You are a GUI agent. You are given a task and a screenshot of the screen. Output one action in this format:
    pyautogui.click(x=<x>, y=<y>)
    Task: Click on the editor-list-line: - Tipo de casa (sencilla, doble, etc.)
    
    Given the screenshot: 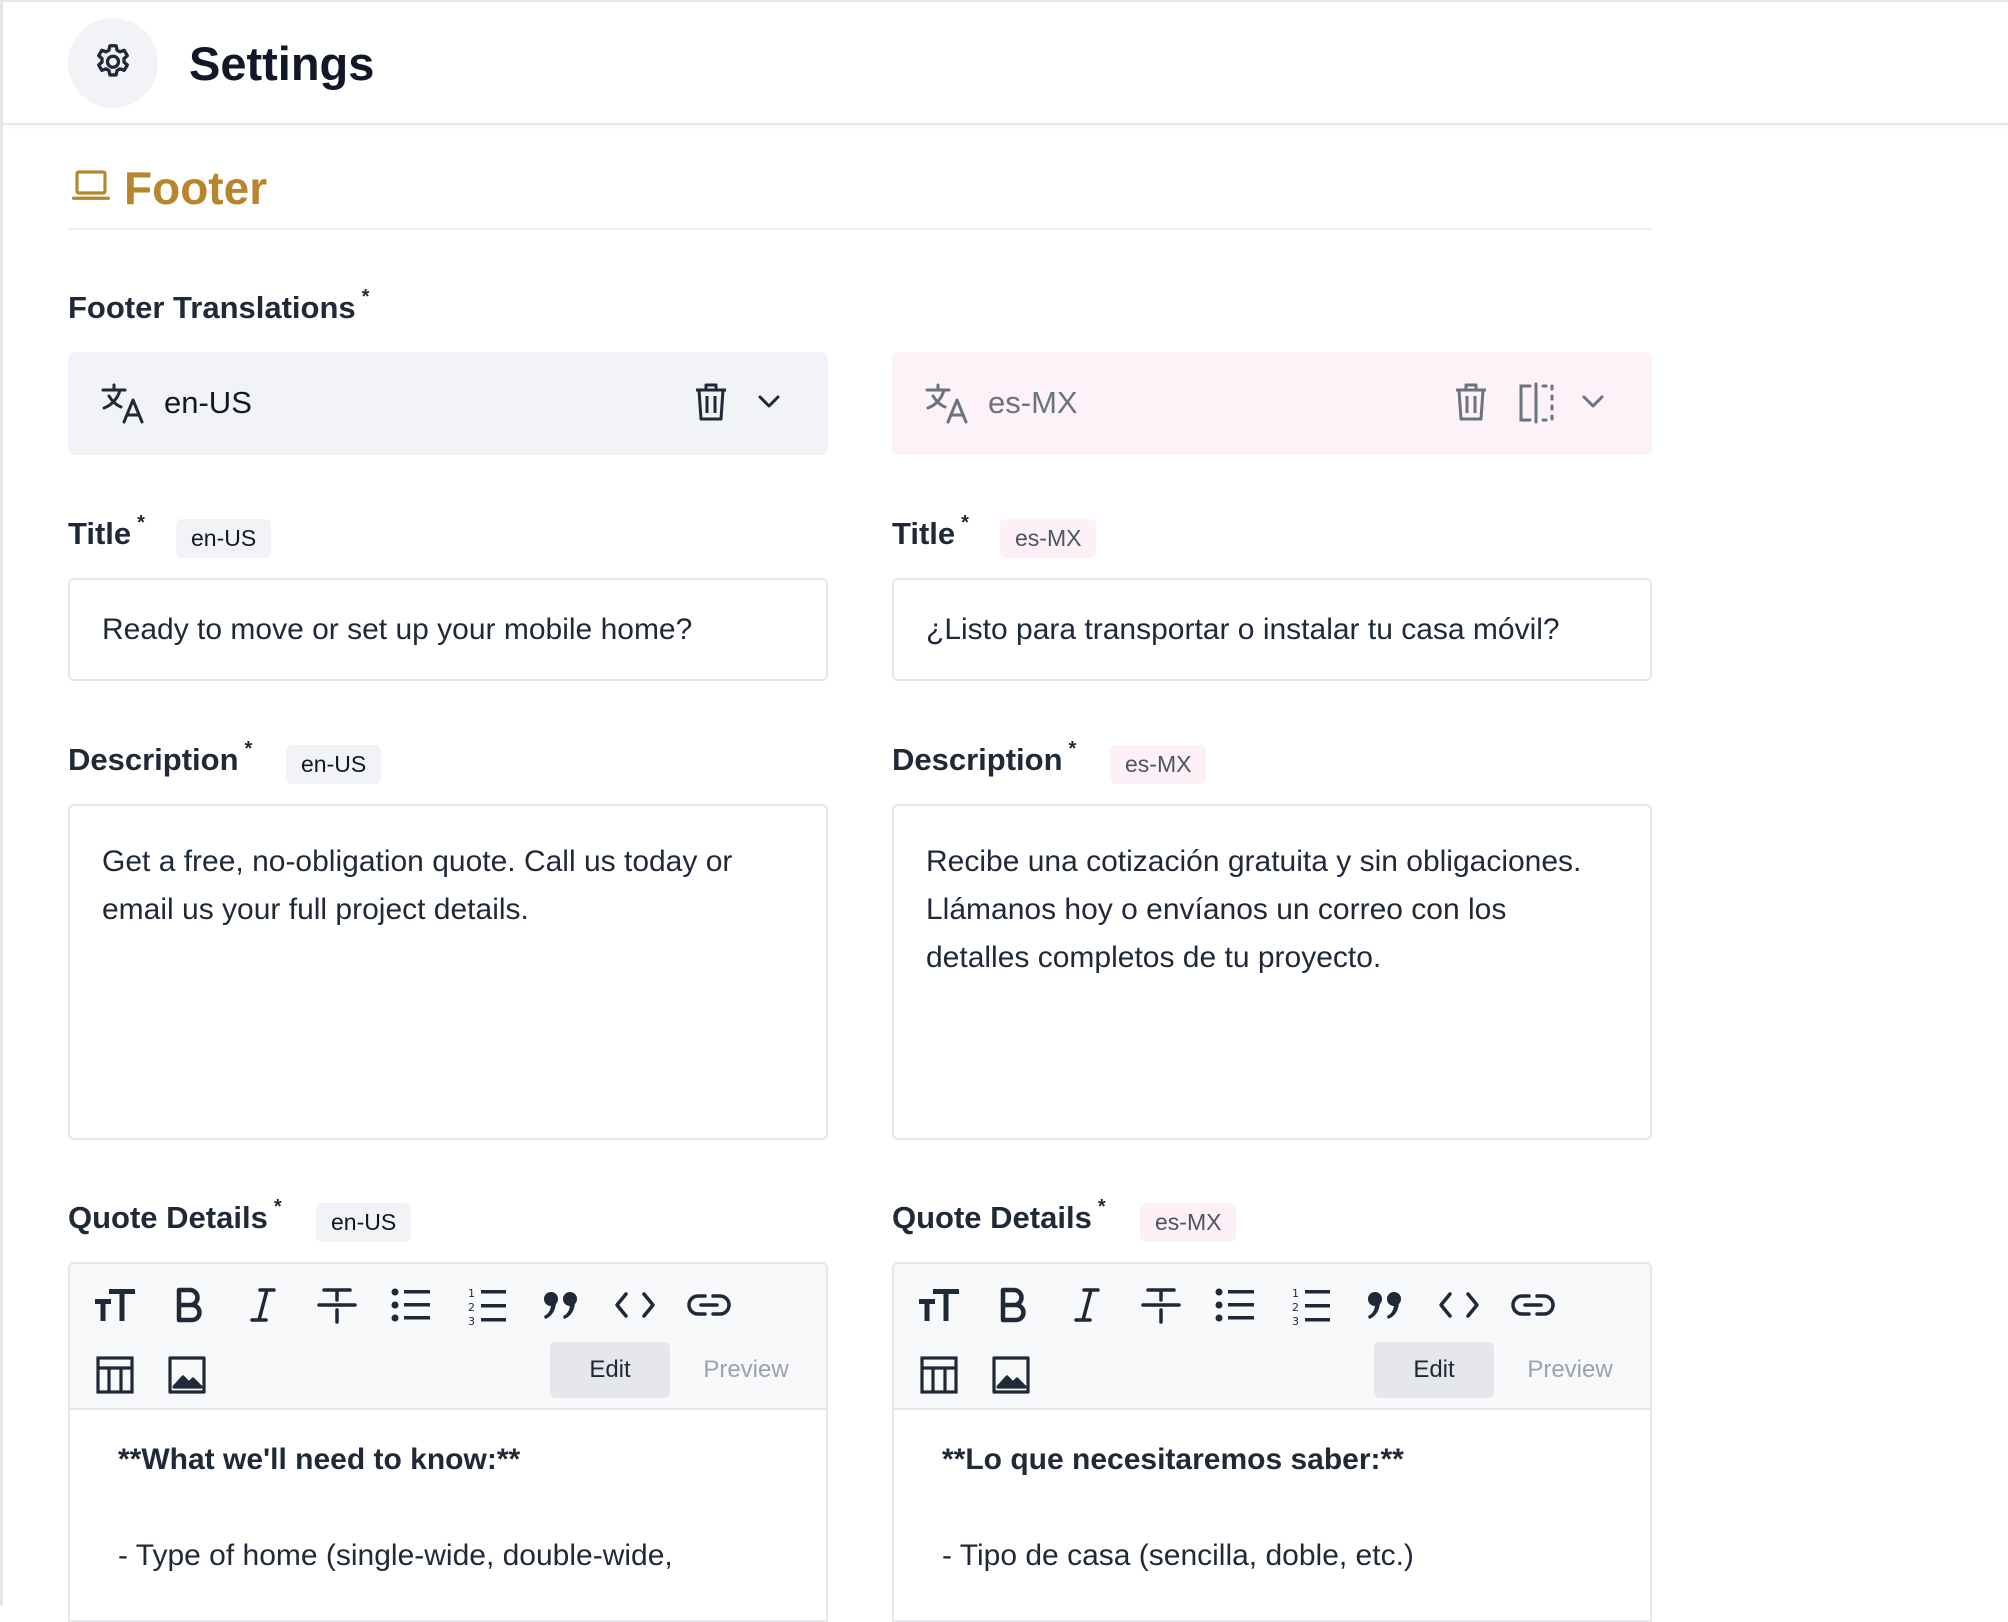 What is the action you would take?
    pyautogui.click(x=1178, y=1555)
    